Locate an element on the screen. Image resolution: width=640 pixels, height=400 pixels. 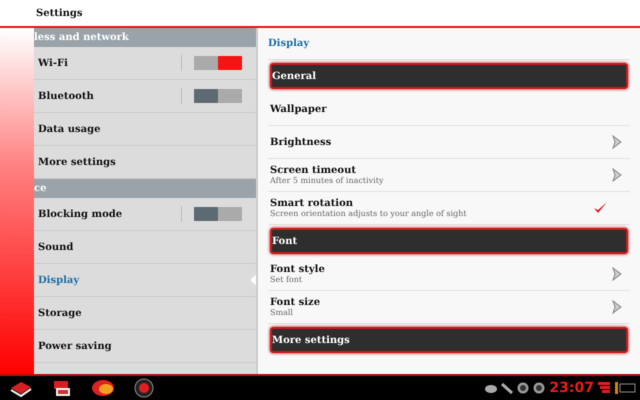
setting-label: Screen timeout is located at coordinates (313, 170).